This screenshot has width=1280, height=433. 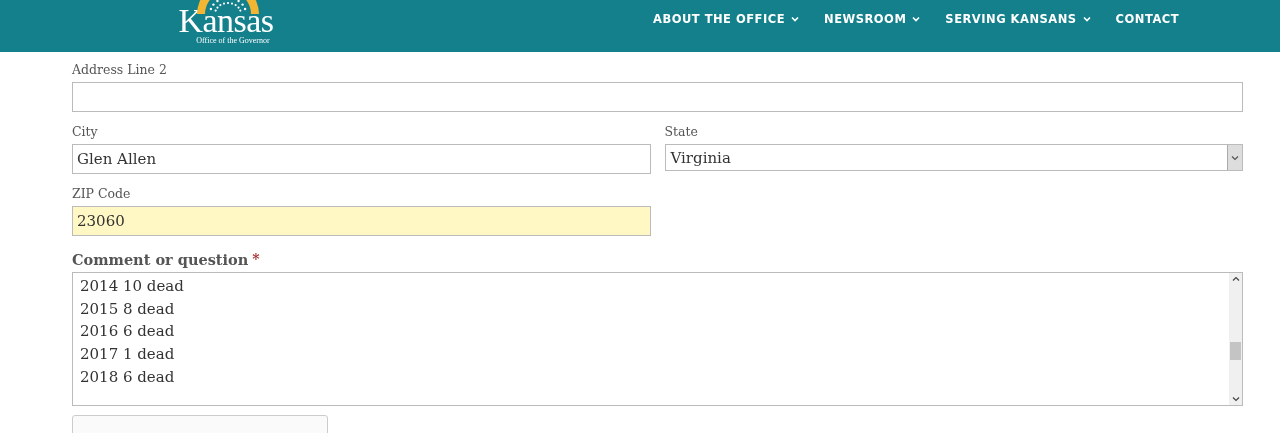 I want to click on nav-link: SERVING KANSANS, so click(x=1018, y=19).